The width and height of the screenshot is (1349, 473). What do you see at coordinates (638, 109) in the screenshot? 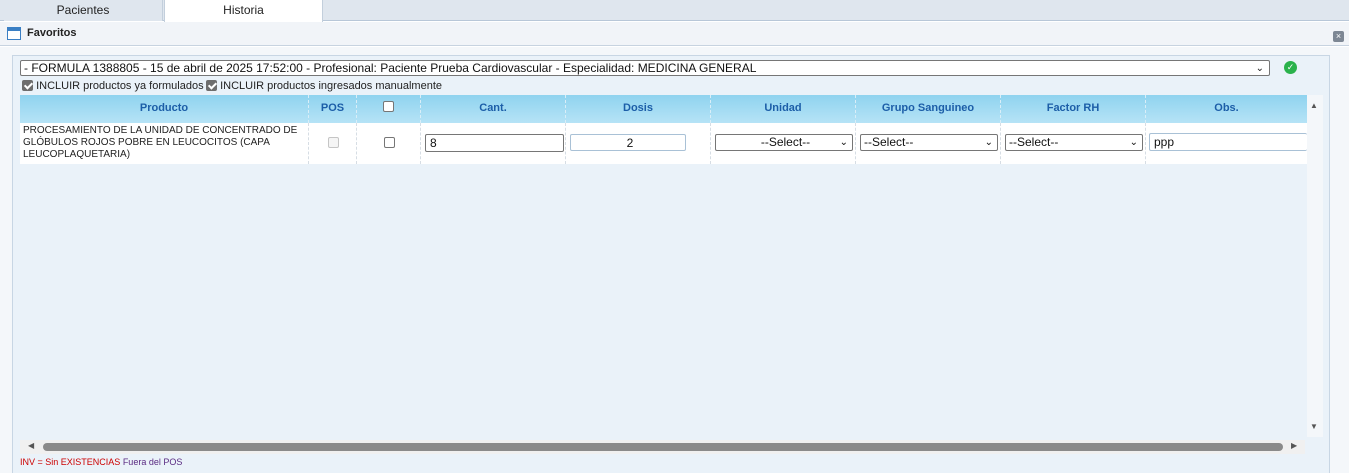
I see `header-dosis: Dosis` at bounding box center [638, 109].